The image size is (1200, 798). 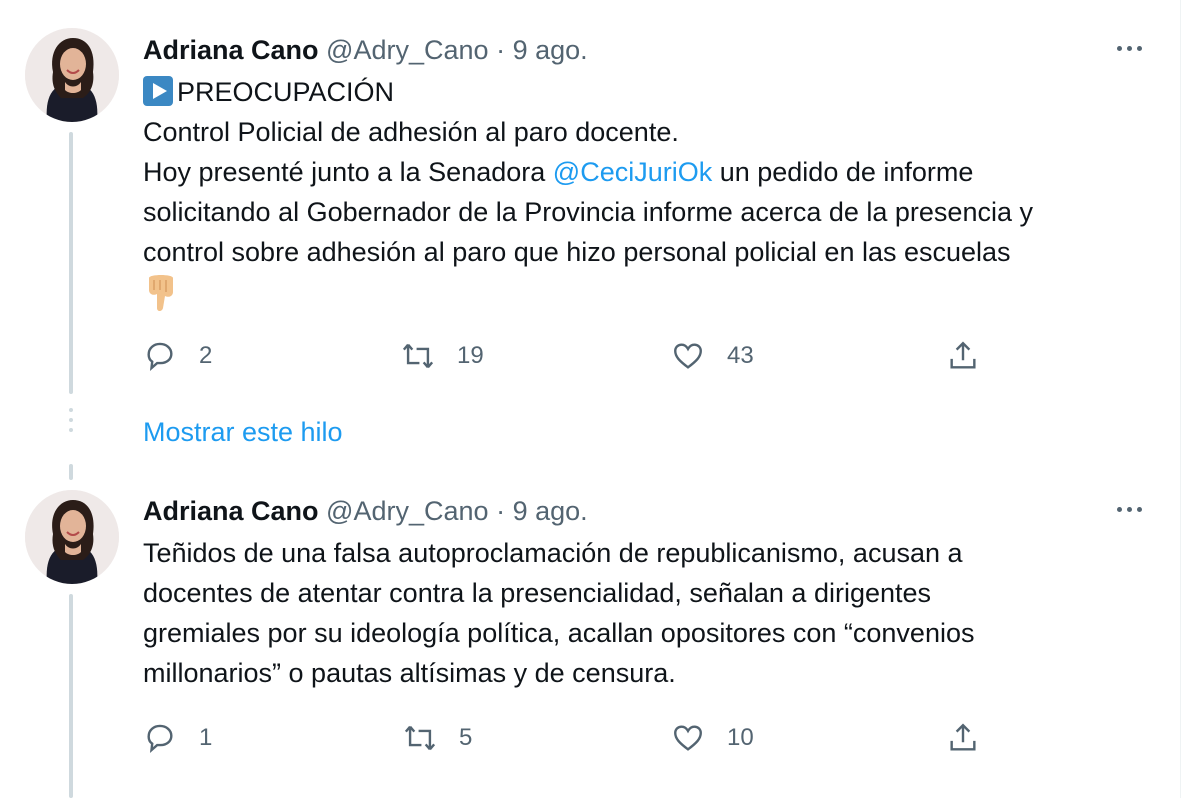 I want to click on tweet-actions: 1 5 10, so click(x=593, y=738).